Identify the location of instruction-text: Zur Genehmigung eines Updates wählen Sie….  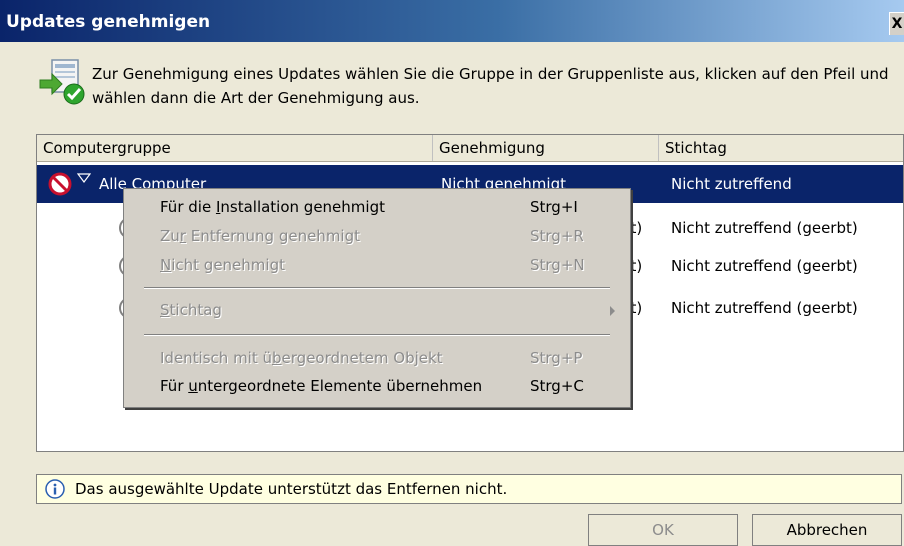
(490, 86).